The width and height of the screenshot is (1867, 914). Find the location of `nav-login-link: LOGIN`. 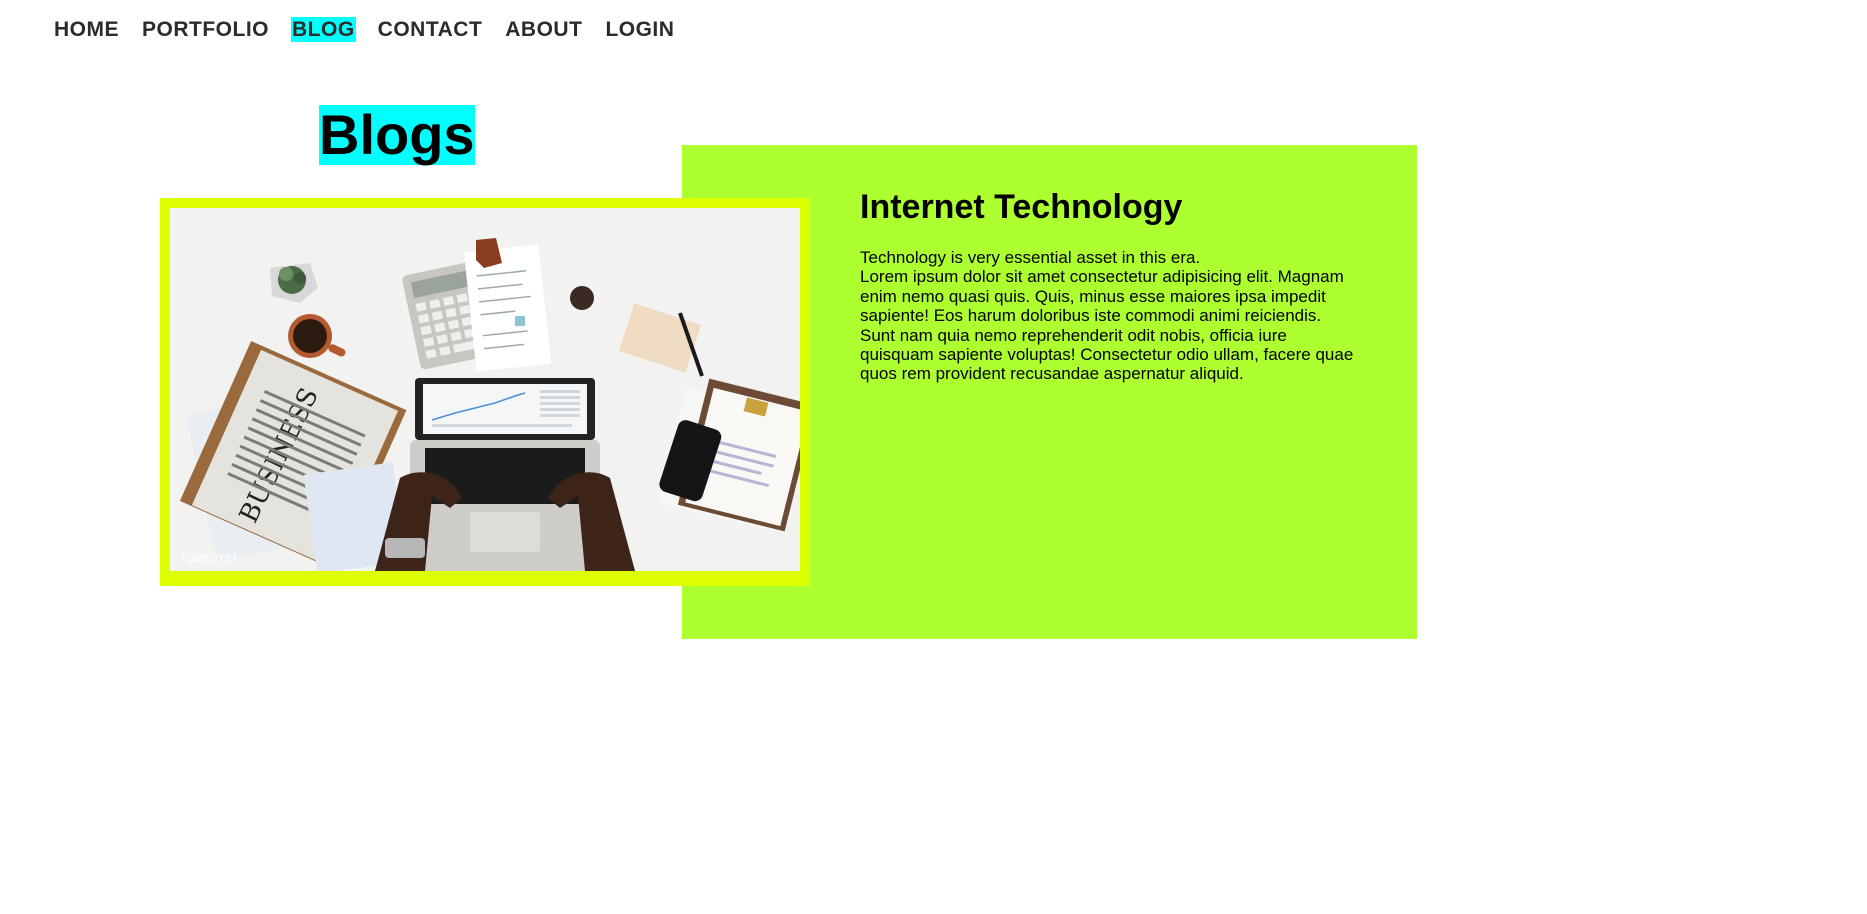

nav-login-link: LOGIN is located at coordinates (639, 29).